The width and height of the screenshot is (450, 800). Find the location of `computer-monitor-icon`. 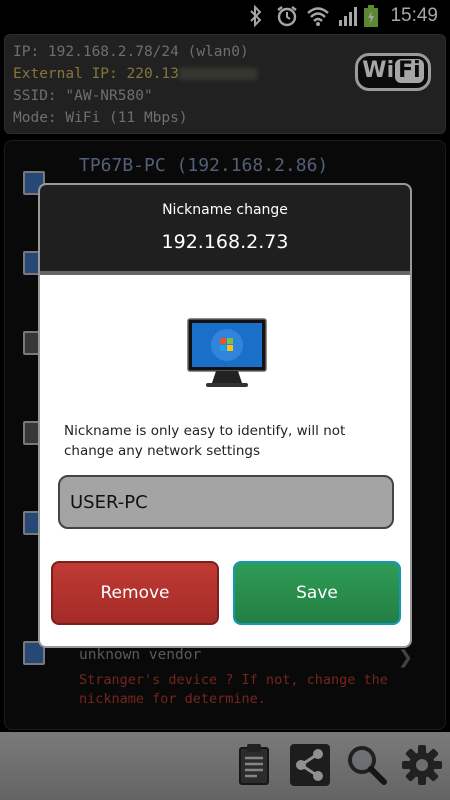

computer-monitor-icon is located at coordinates (227, 352).